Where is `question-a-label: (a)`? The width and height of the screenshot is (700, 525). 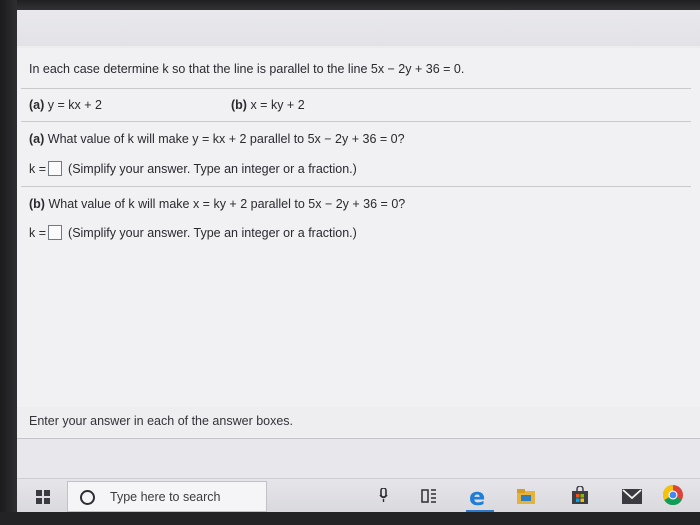 question-a-label: (a) is located at coordinates (37, 139).